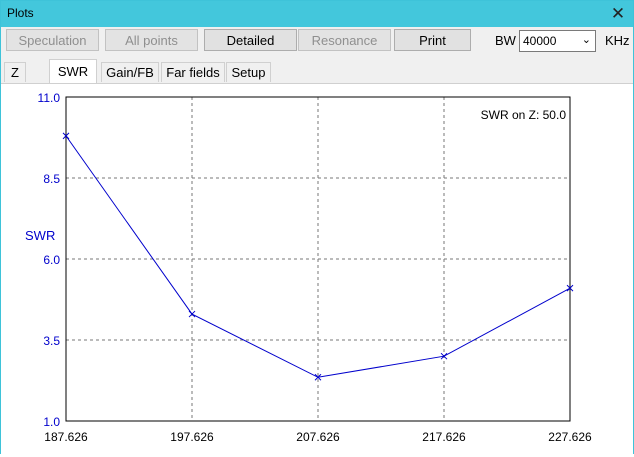 The width and height of the screenshot is (634, 457). I want to click on tab-gain-fb: Gain/FB, so click(130, 72).